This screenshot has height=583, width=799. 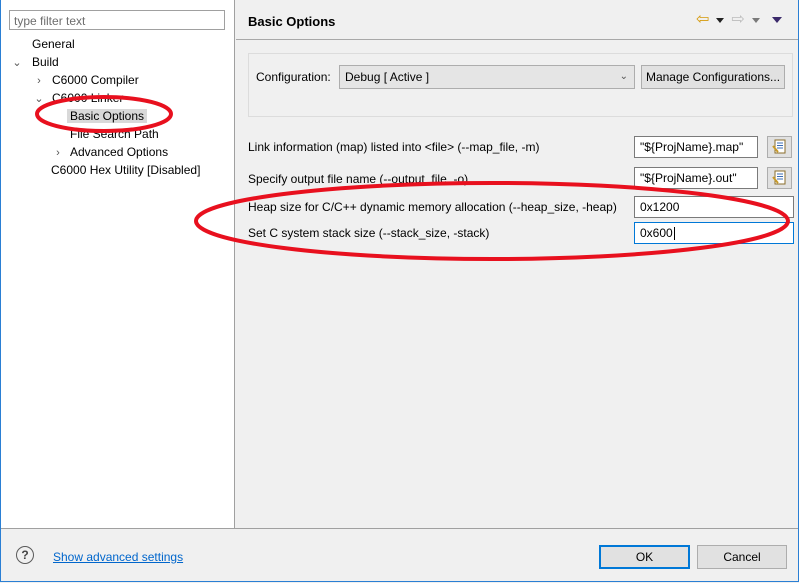 I want to click on configuration-select: Debug [ Active ] ⌄, so click(x=487, y=77).